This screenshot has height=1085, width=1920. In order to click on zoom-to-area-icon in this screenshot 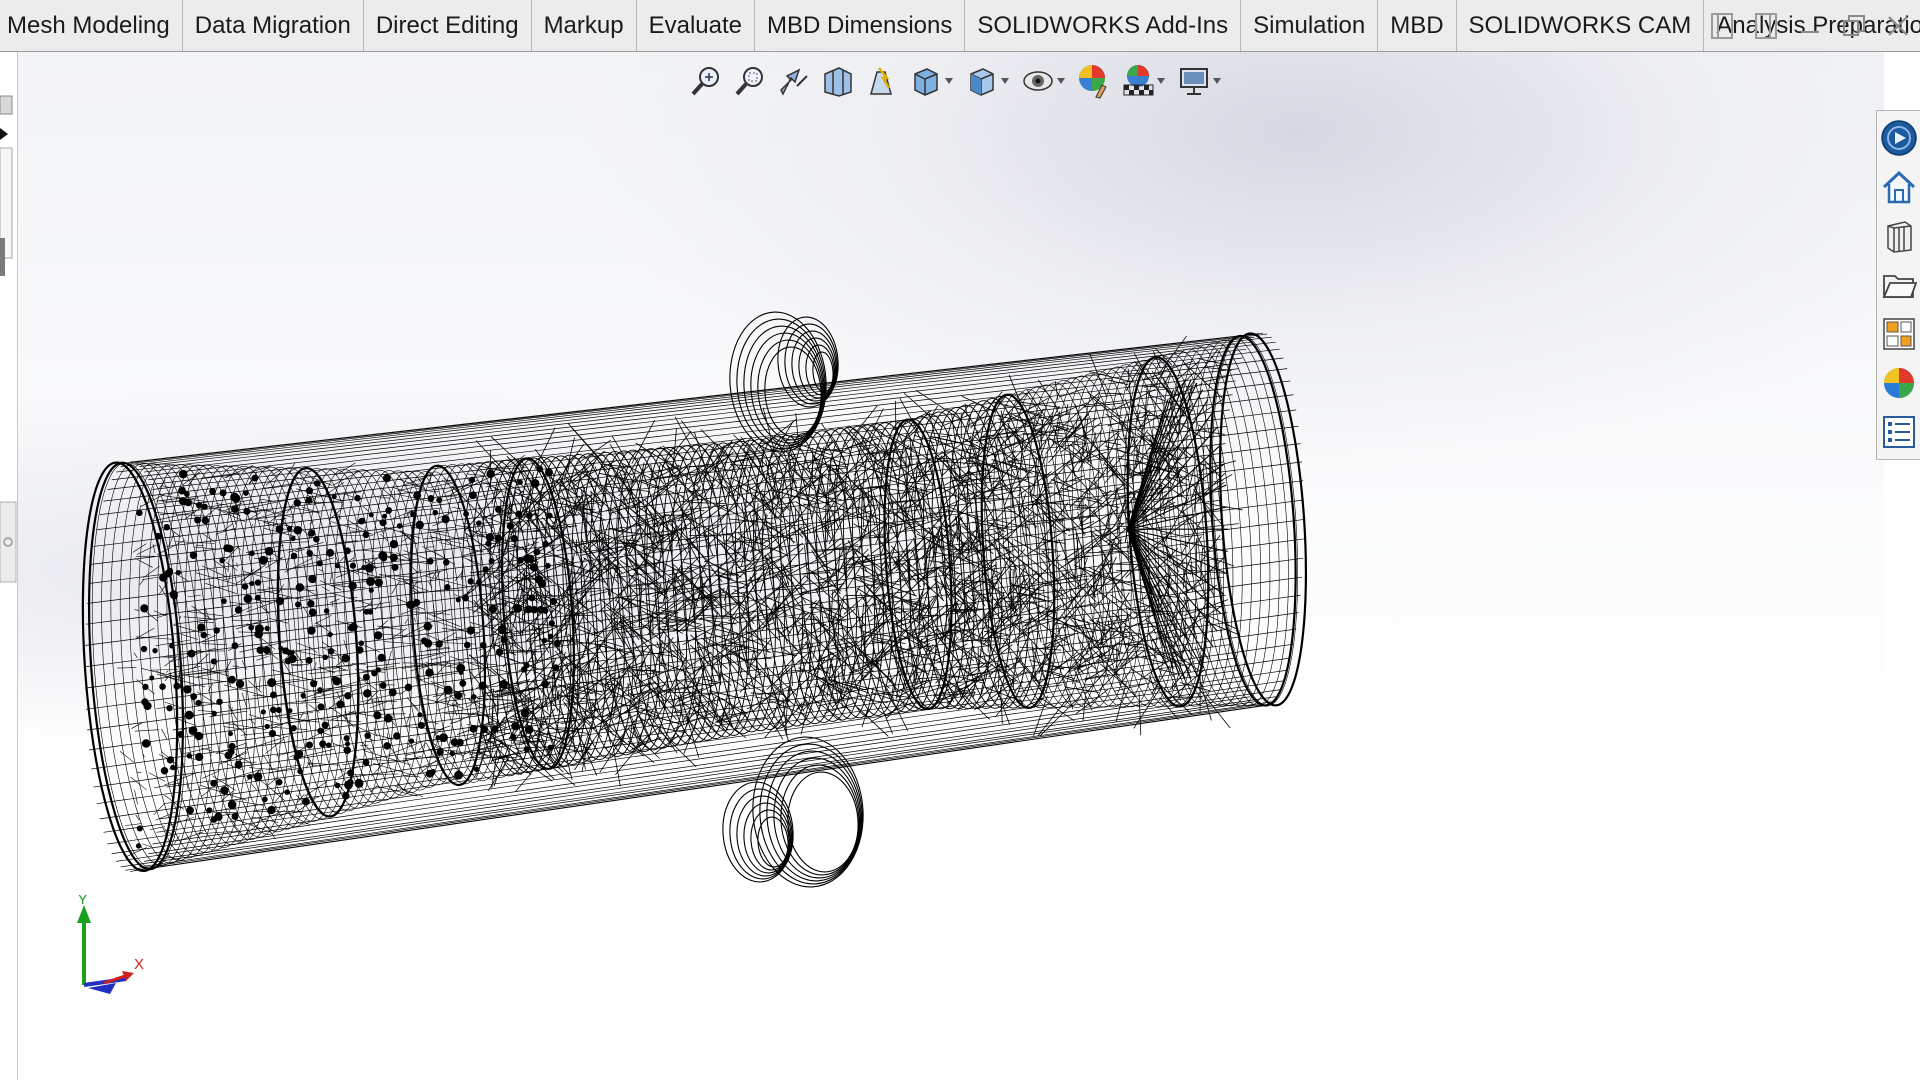, I will do `click(750, 81)`.